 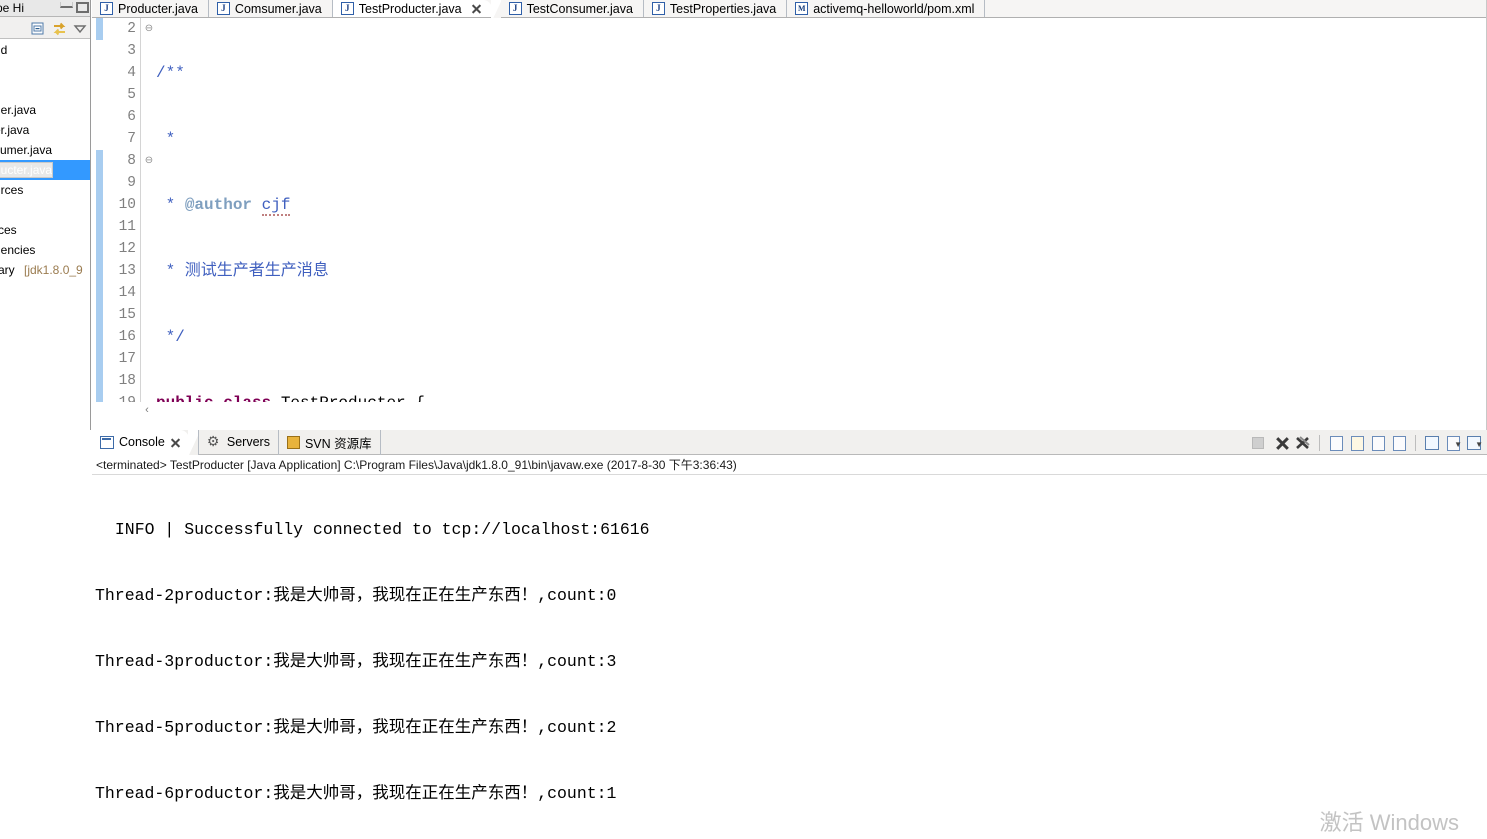 I want to click on show-console-on-output-button, so click(x=1378, y=443).